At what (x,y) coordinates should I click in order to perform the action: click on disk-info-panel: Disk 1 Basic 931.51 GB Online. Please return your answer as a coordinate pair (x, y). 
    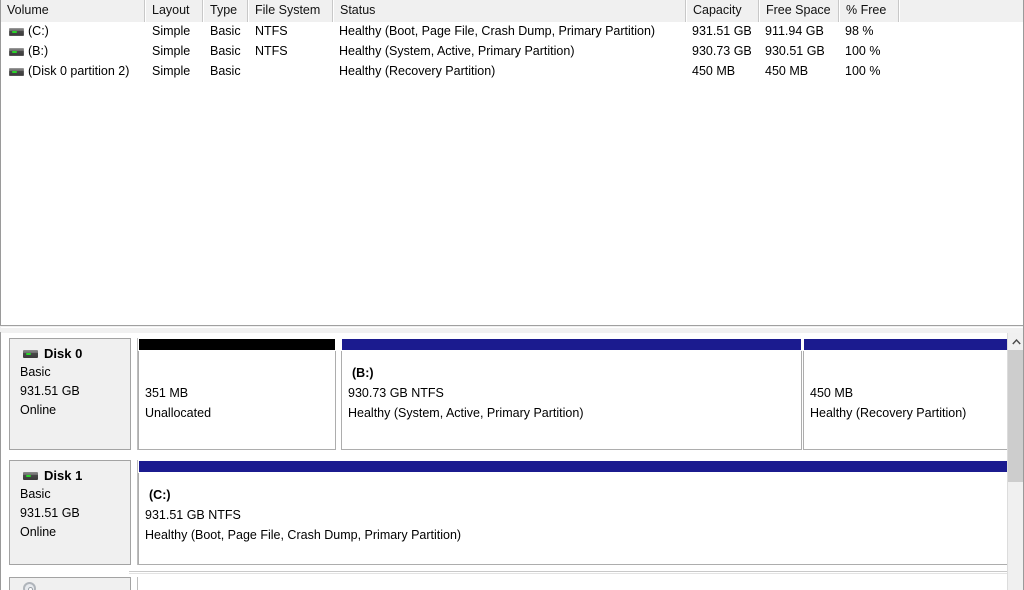
    Looking at the image, I should click on (70, 512).